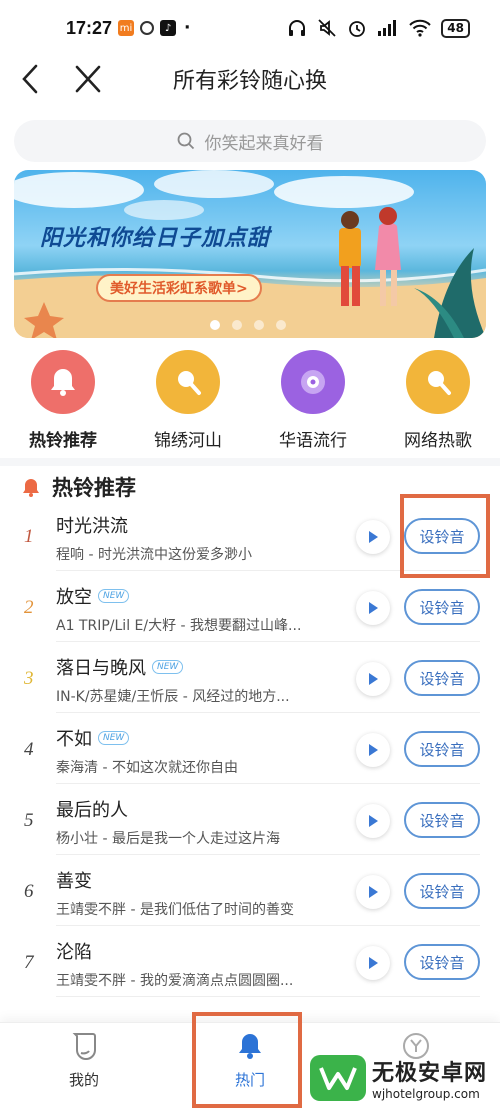 This screenshot has width=500, height=1111. What do you see at coordinates (188, 441) in the screenshot?
I see `category-label: 锦绣河山` at bounding box center [188, 441].